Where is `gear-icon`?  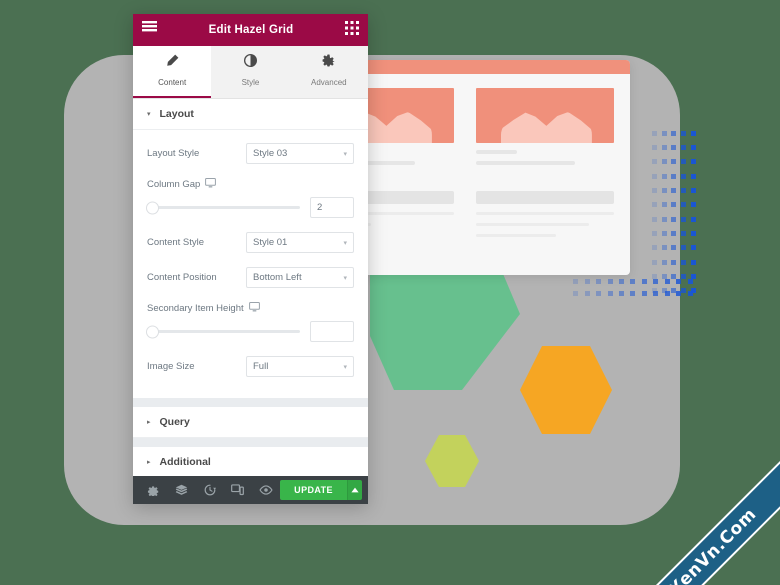
gear-icon is located at coordinates (329, 60).